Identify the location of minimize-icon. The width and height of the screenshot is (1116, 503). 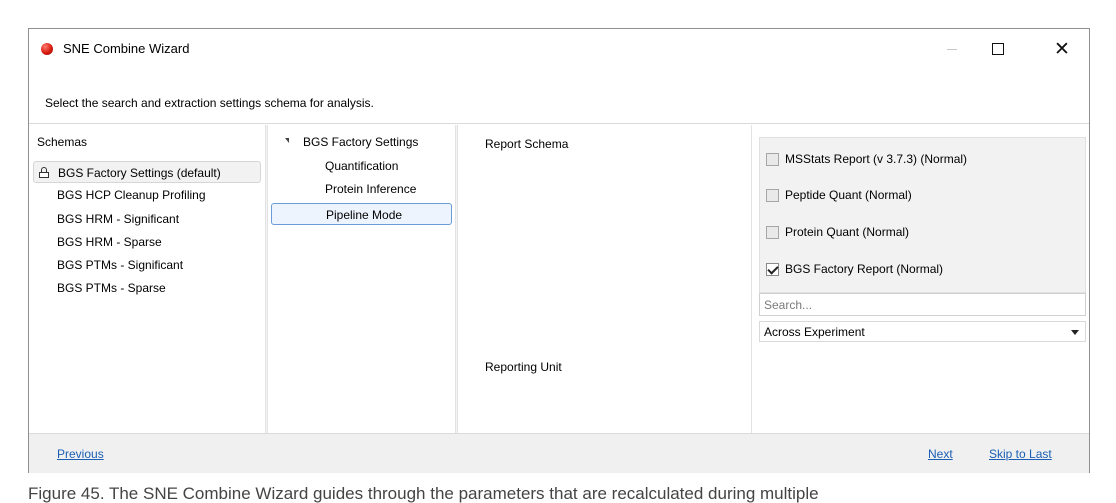
(952, 49).